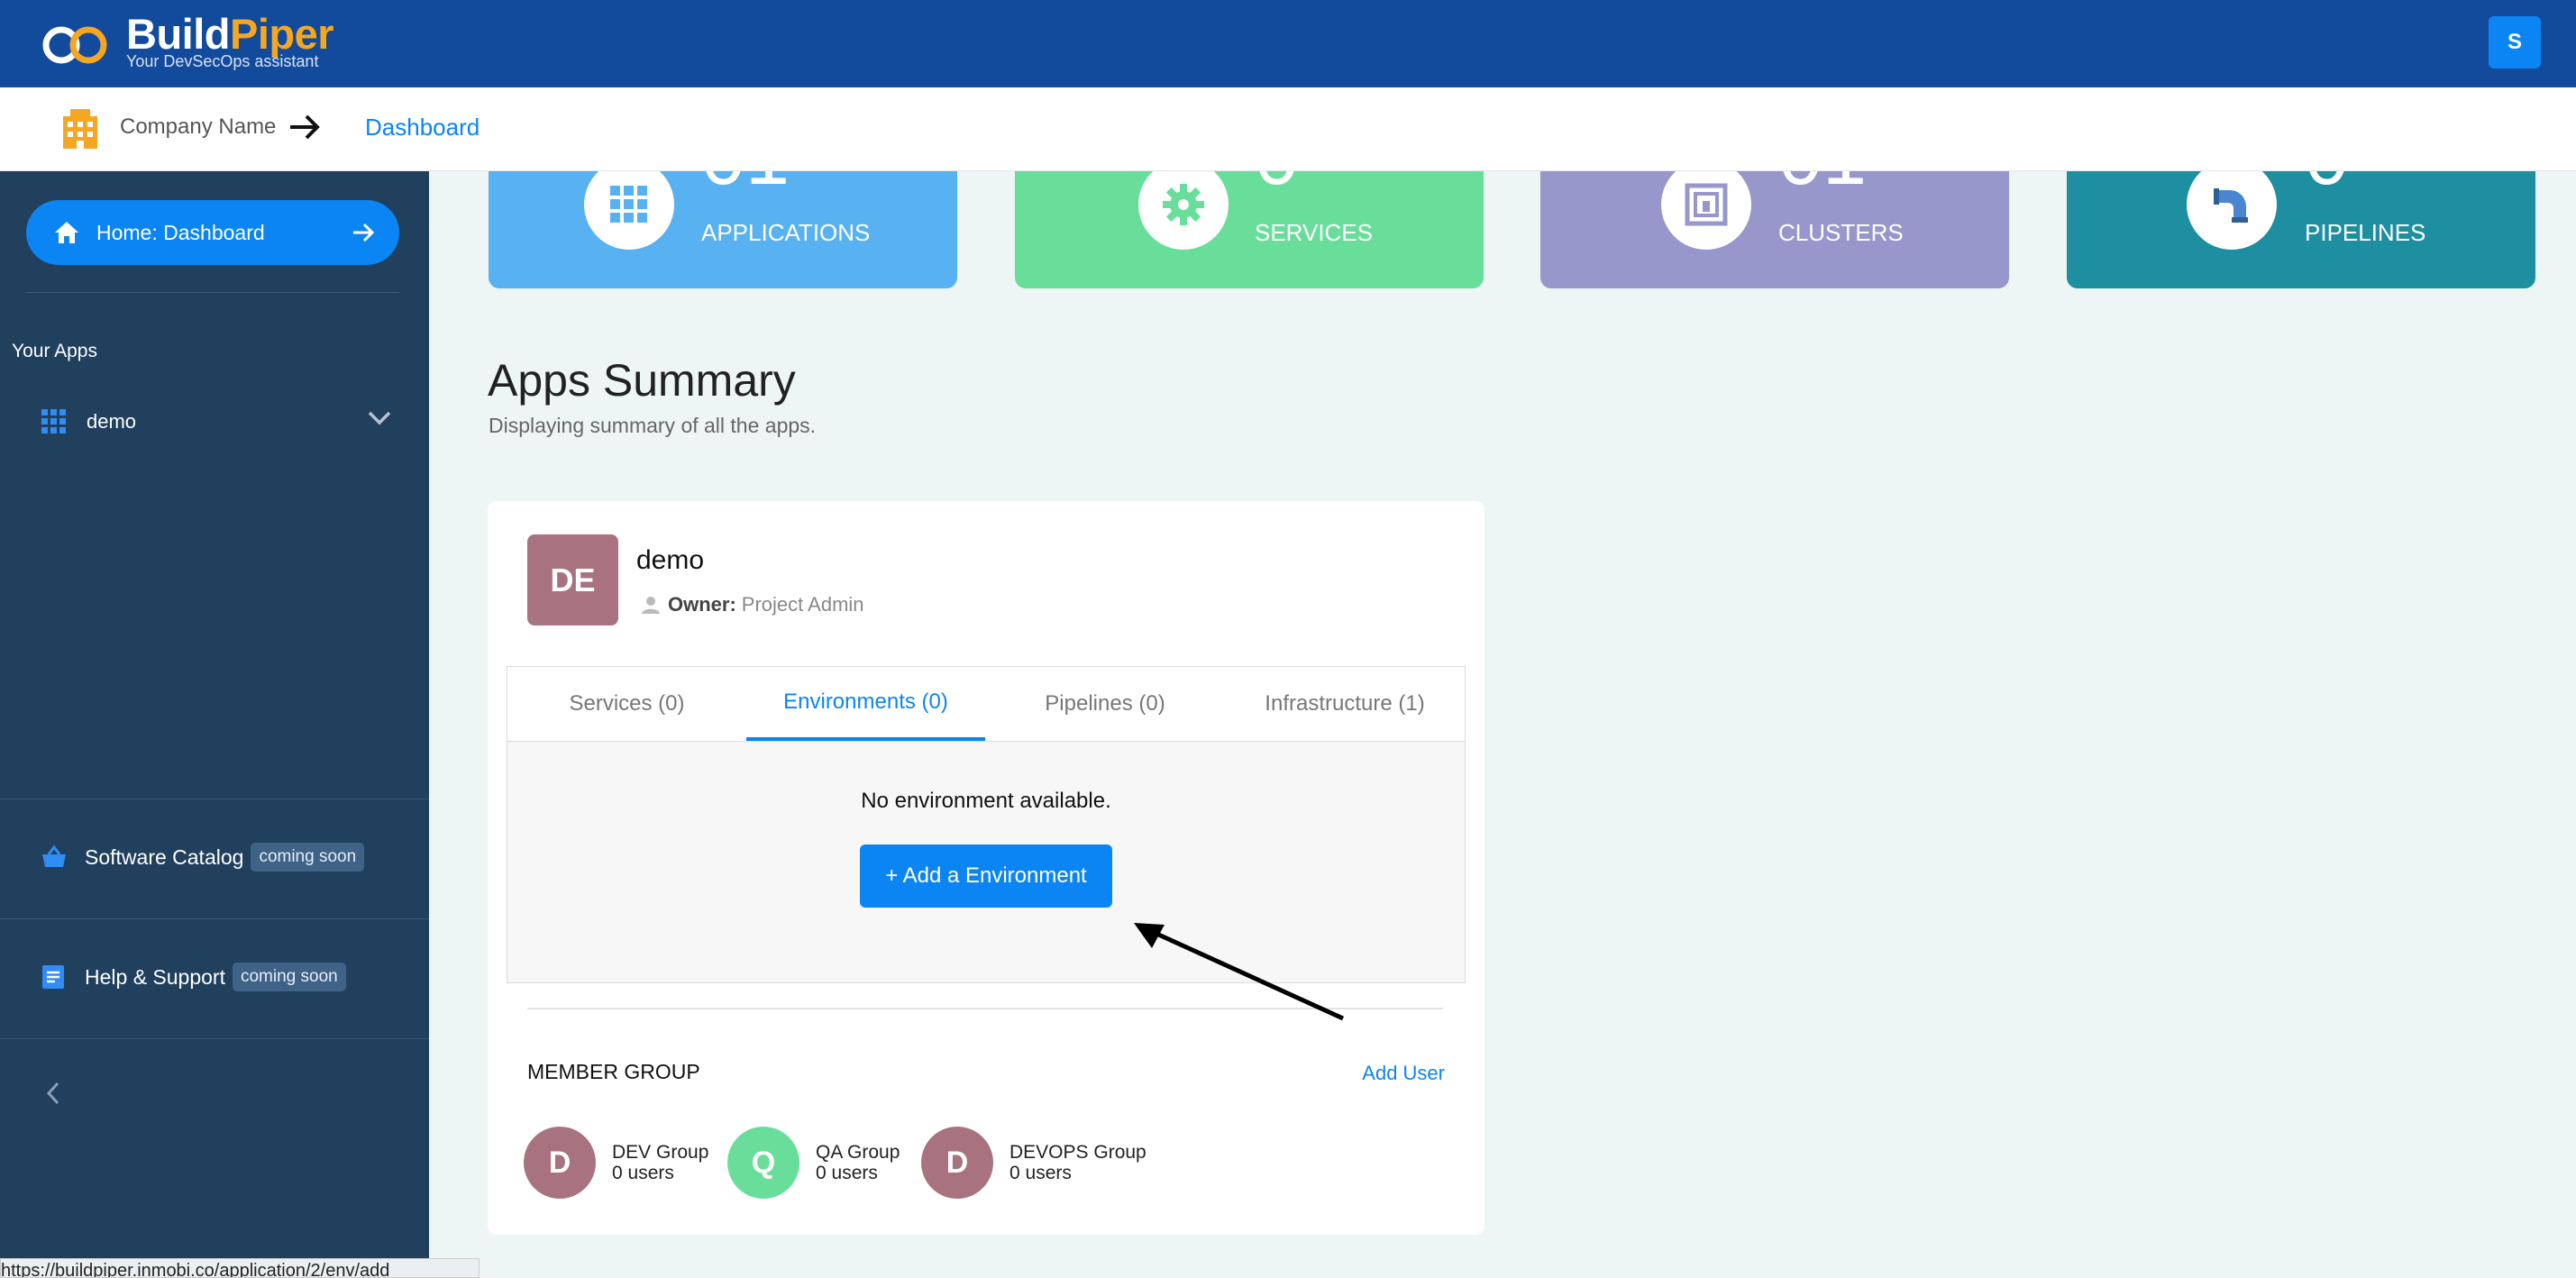 This screenshot has height=1278, width=2576. What do you see at coordinates (651, 606) in the screenshot?
I see `person-icon` at bounding box center [651, 606].